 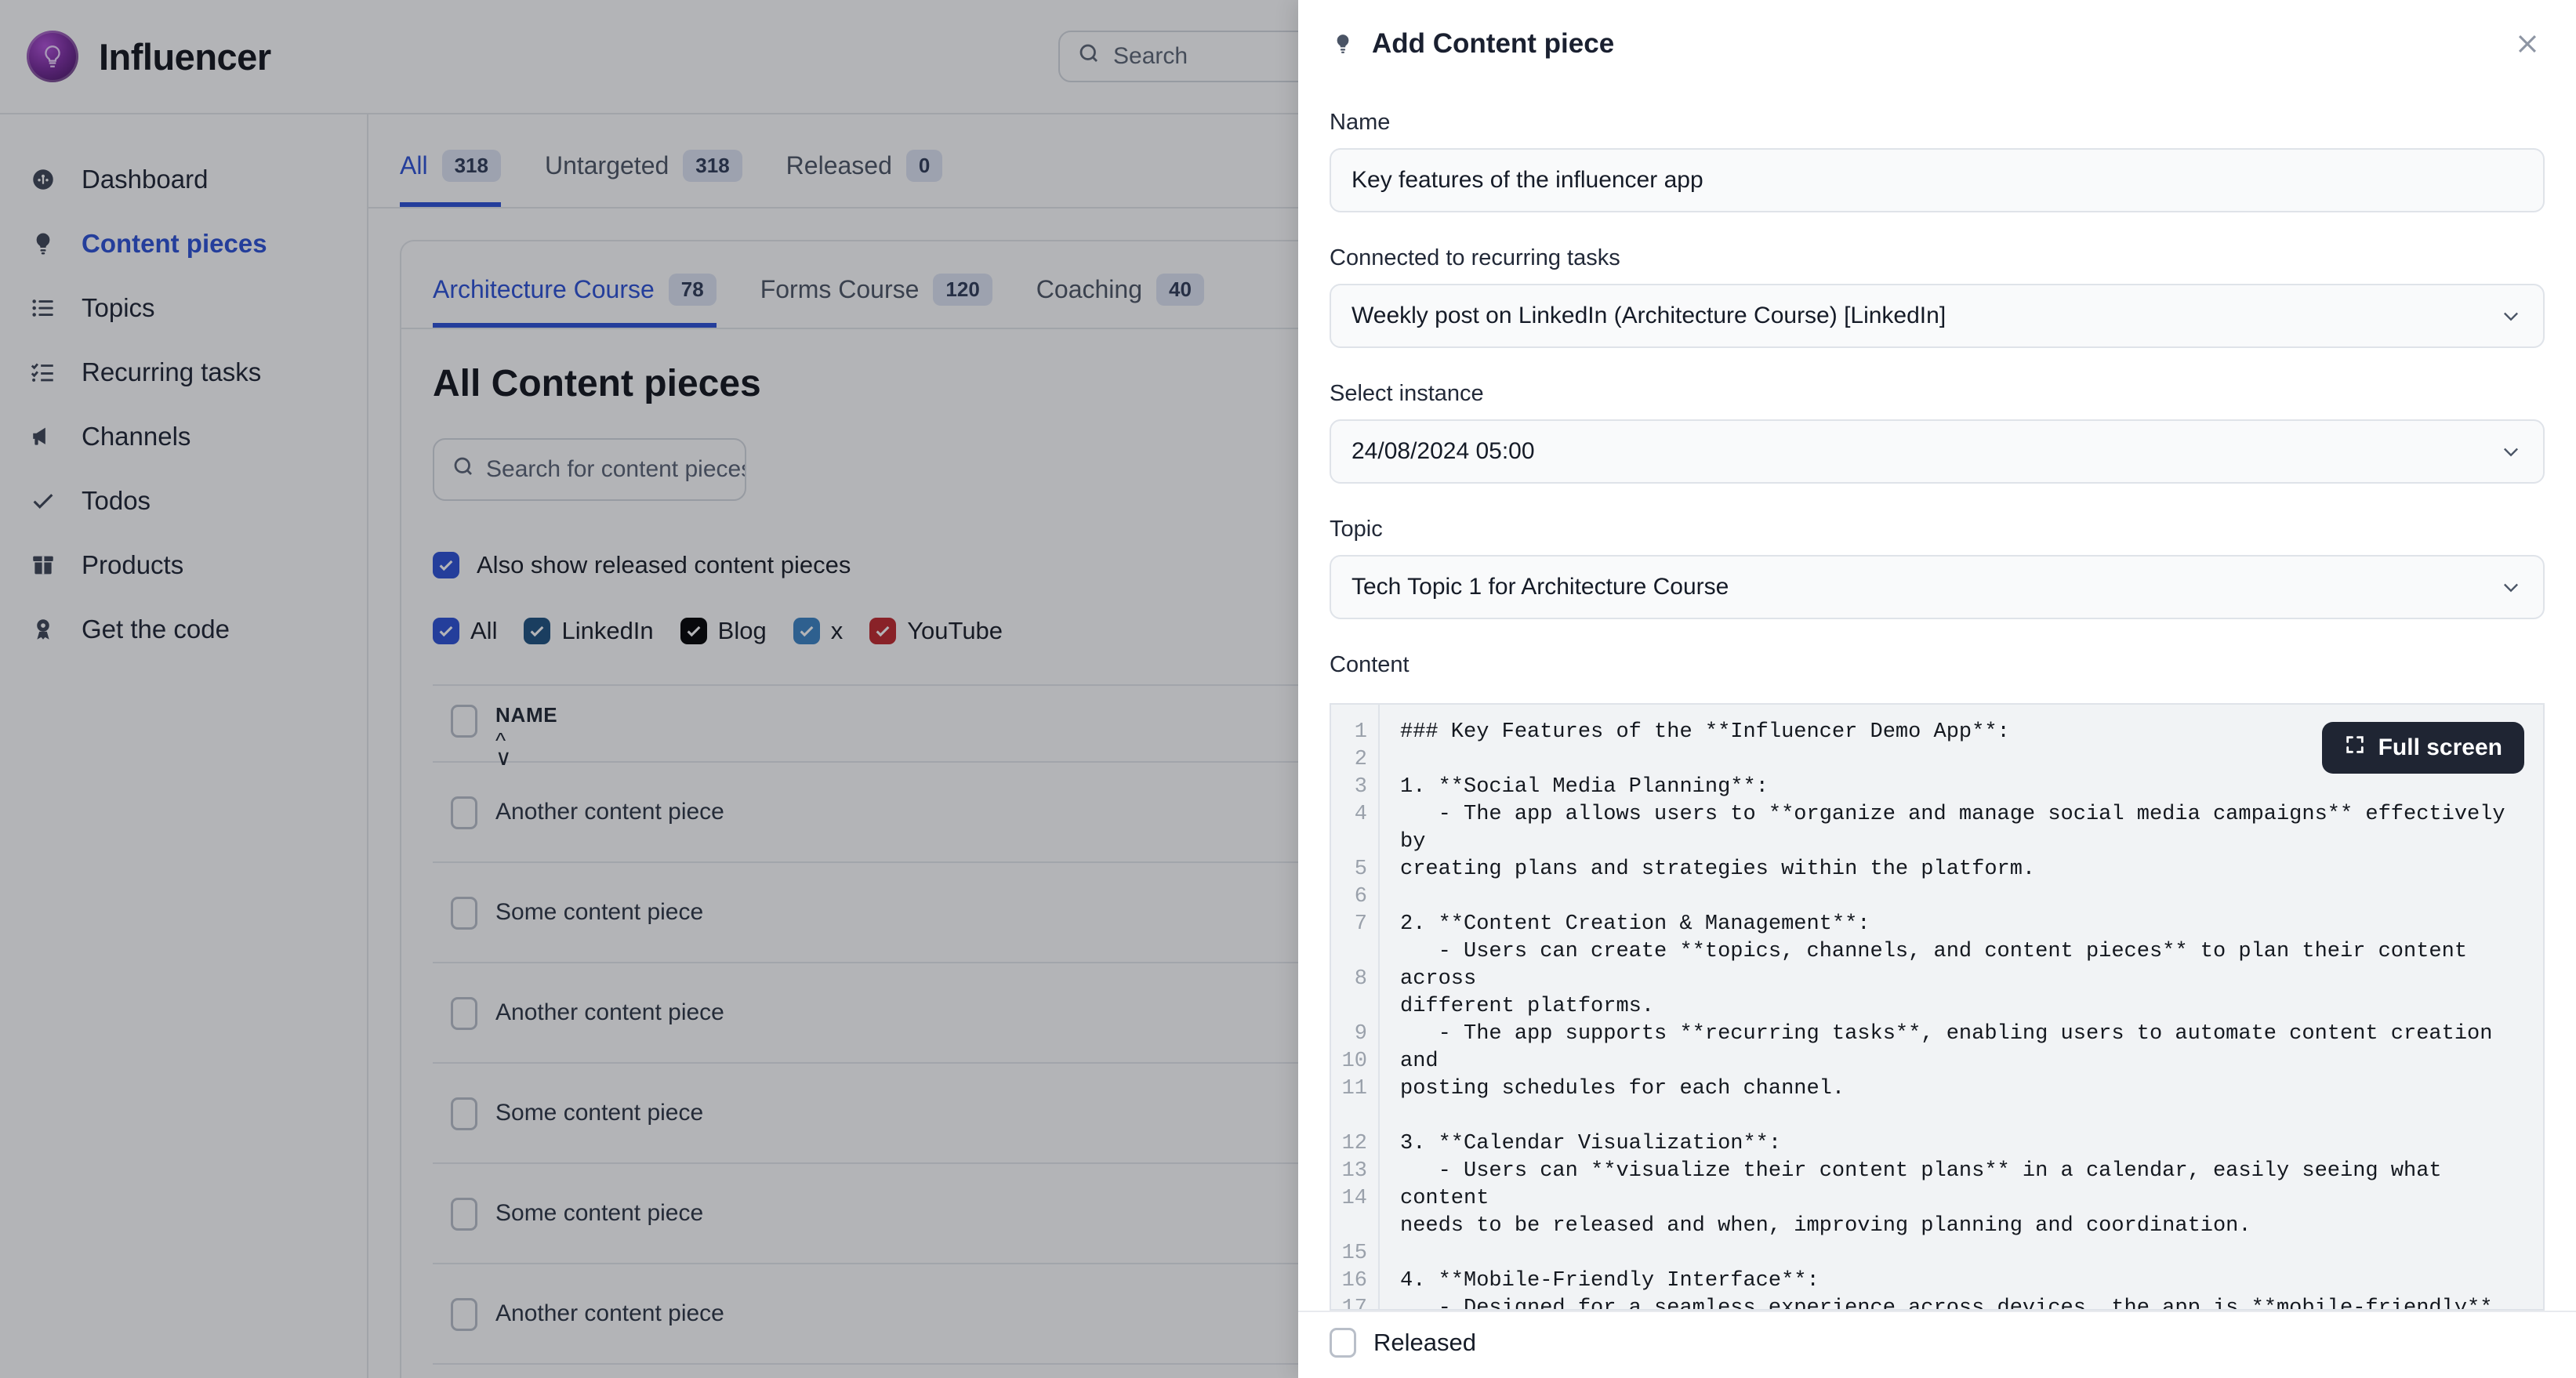 I want to click on editor-line-number: 12, so click(x=1354, y=1143).